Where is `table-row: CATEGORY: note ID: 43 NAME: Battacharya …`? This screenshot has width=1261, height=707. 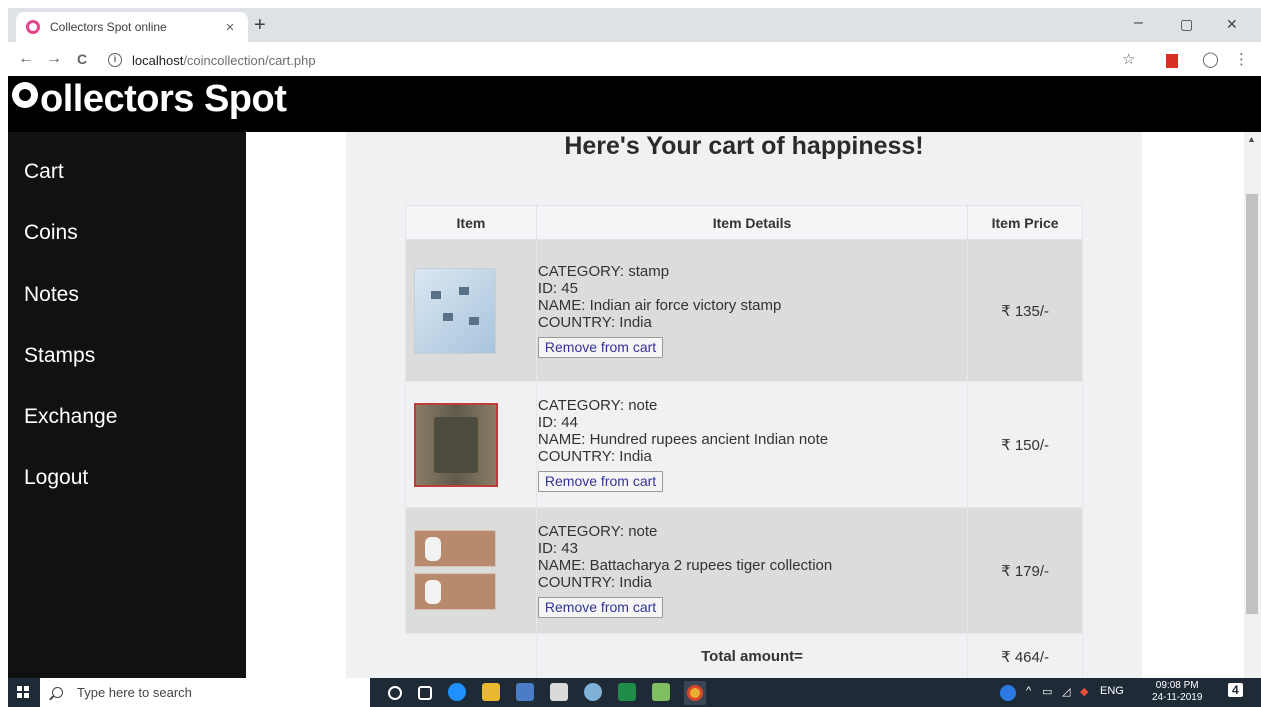 table-row: CATEGORY: note ID: 43 NAME: Battacharya … is located at coordinates (744, 570).